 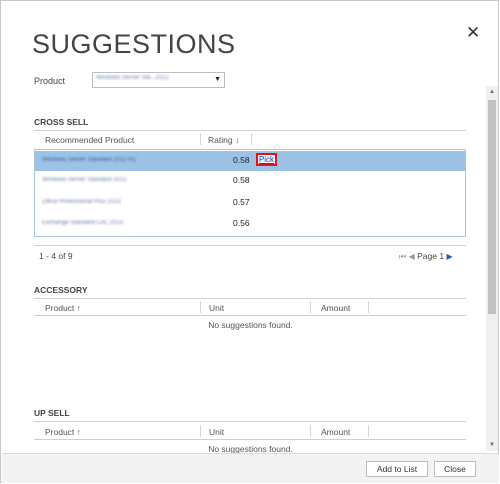 I want to click on scroll-up-icon: ▲, so click(x=492, y=92).